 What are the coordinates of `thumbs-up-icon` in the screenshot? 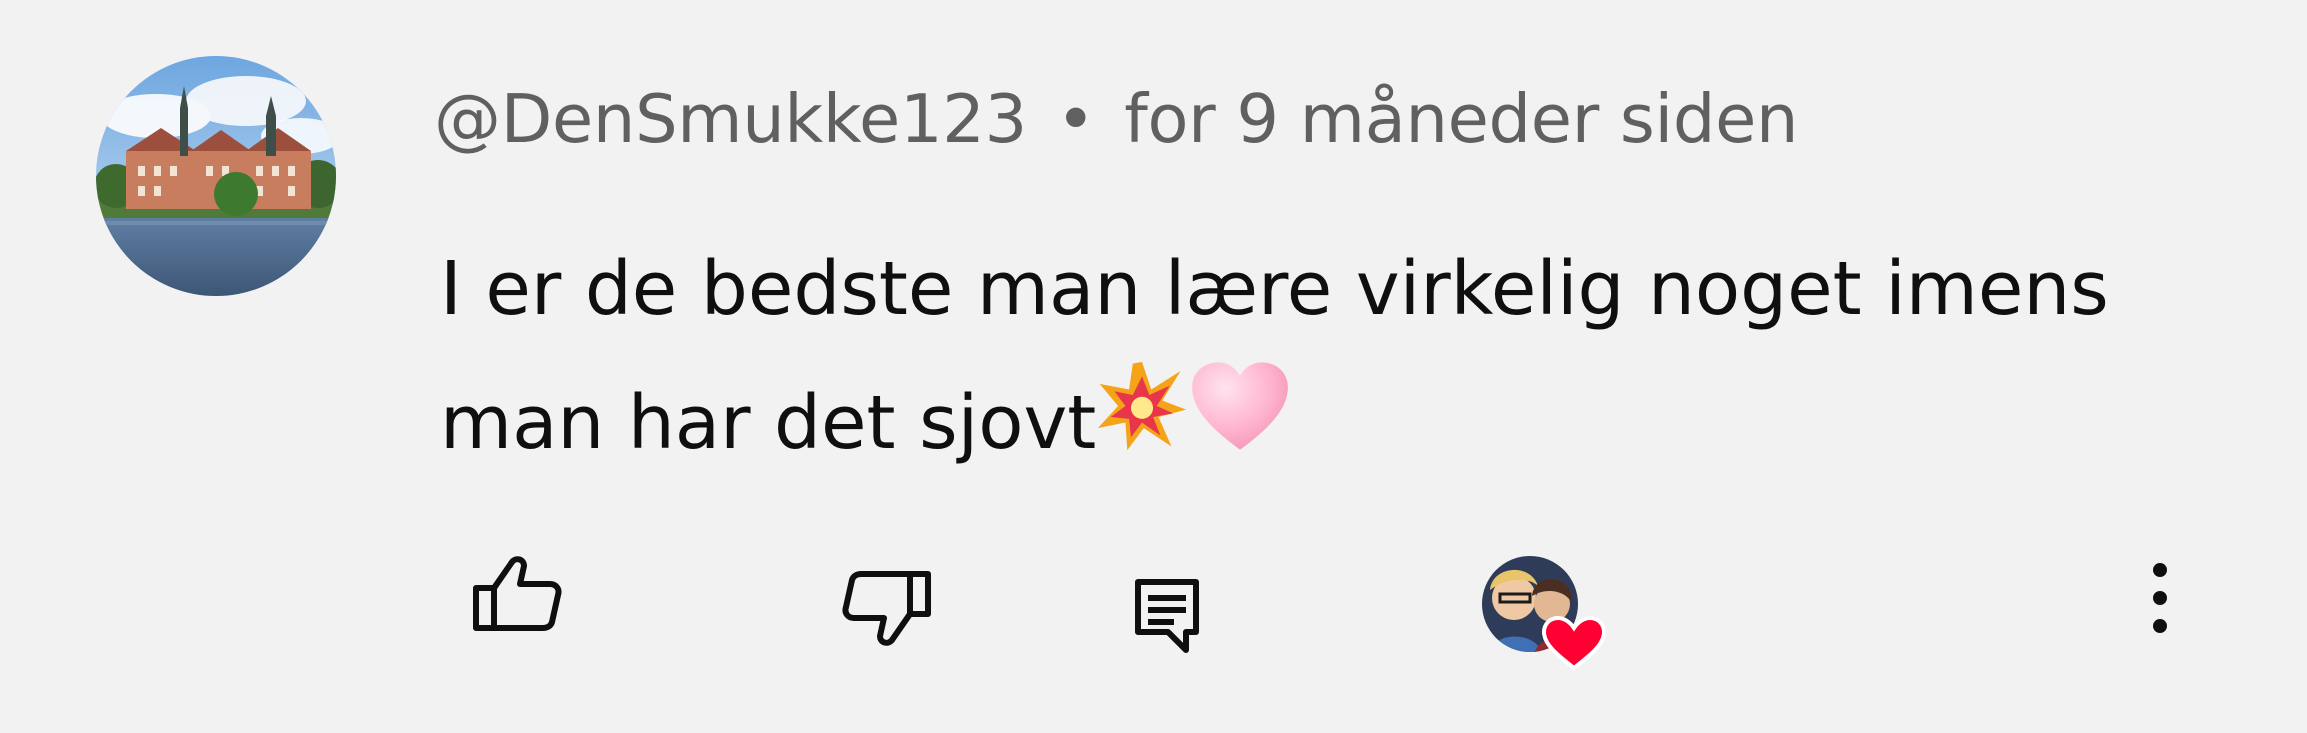 It's located at (517, 593).